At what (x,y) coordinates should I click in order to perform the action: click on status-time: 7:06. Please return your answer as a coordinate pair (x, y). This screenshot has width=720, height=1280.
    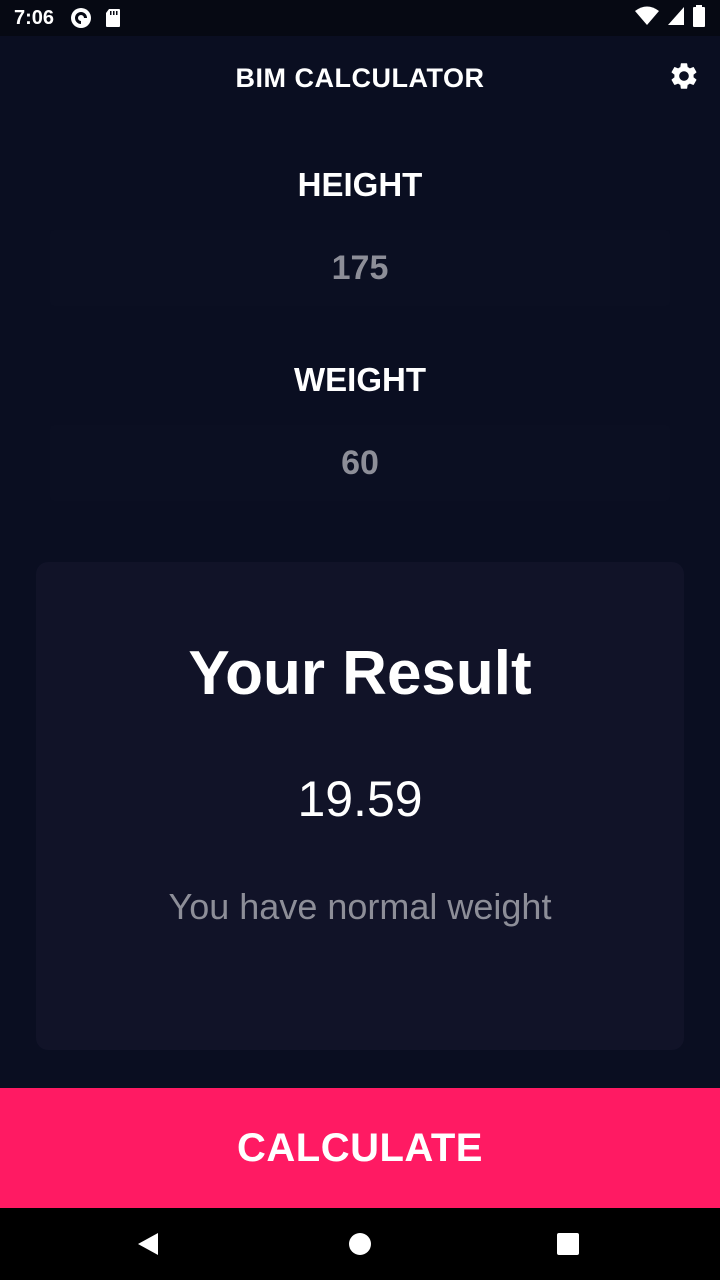
    Looking at the image, I should click on (34, 17).